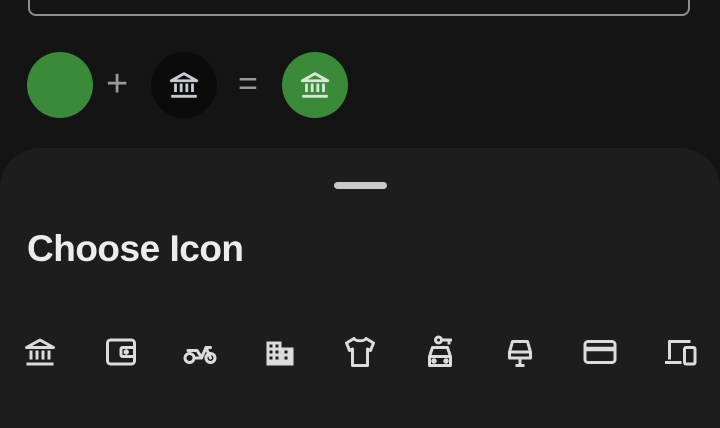 The image size is (720, 428). I want to click on credit-card-icon, so click(600, 352).